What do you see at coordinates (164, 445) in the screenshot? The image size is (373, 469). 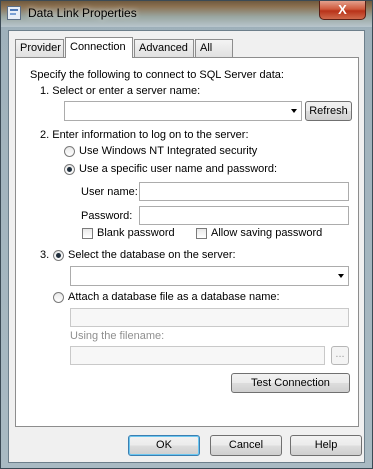 I see `ok-button: OK` at bounding box center [164, 445].